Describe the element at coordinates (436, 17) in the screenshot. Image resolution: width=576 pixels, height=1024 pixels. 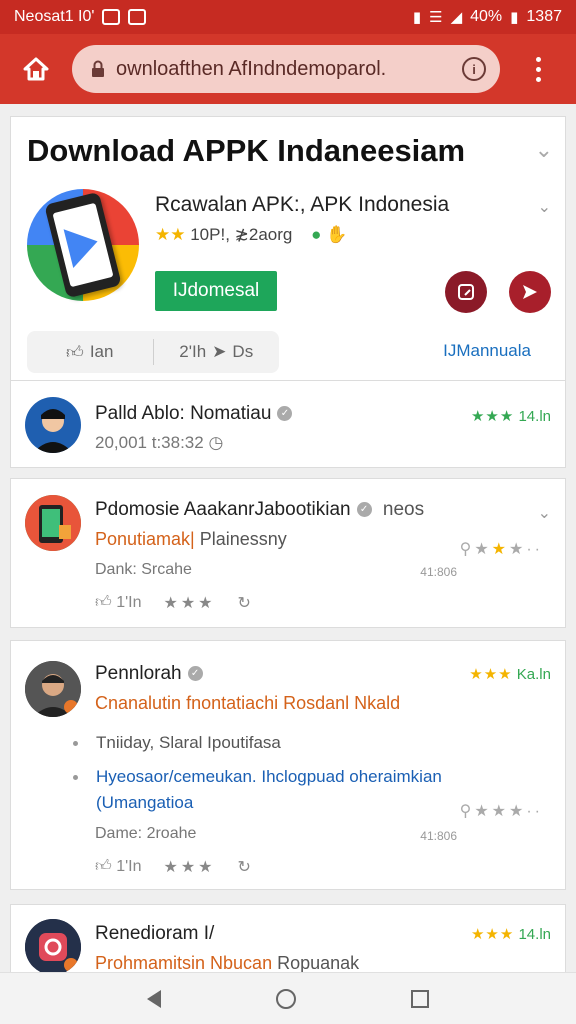
I see `wifi-icon: ☰` at that location.